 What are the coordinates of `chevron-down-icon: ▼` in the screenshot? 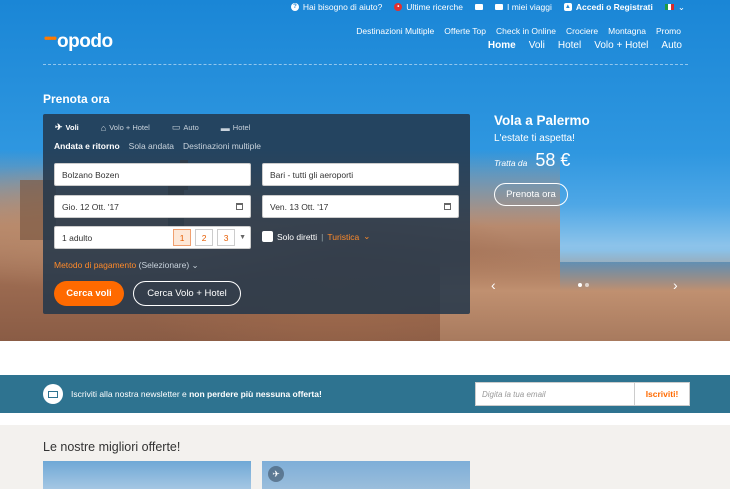 It's located at (242, 237).